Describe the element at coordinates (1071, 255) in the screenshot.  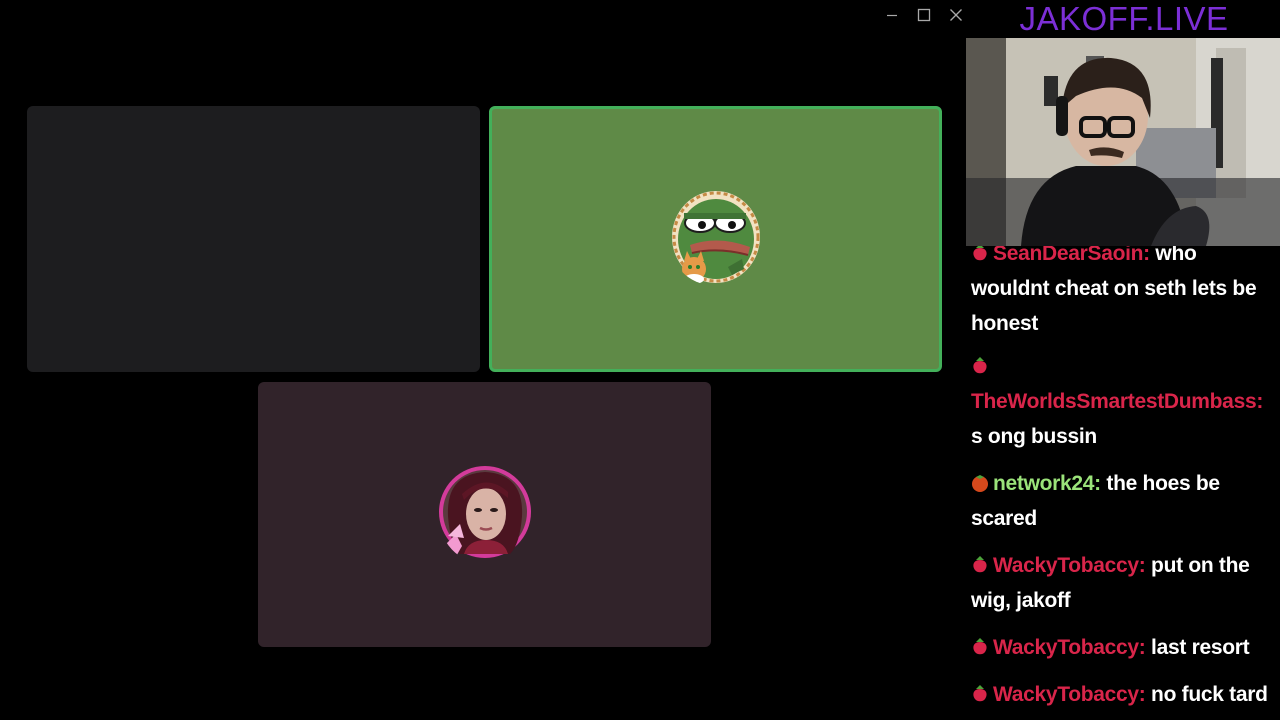
I see `chat-username: SeanDearSaoin:` at that location.